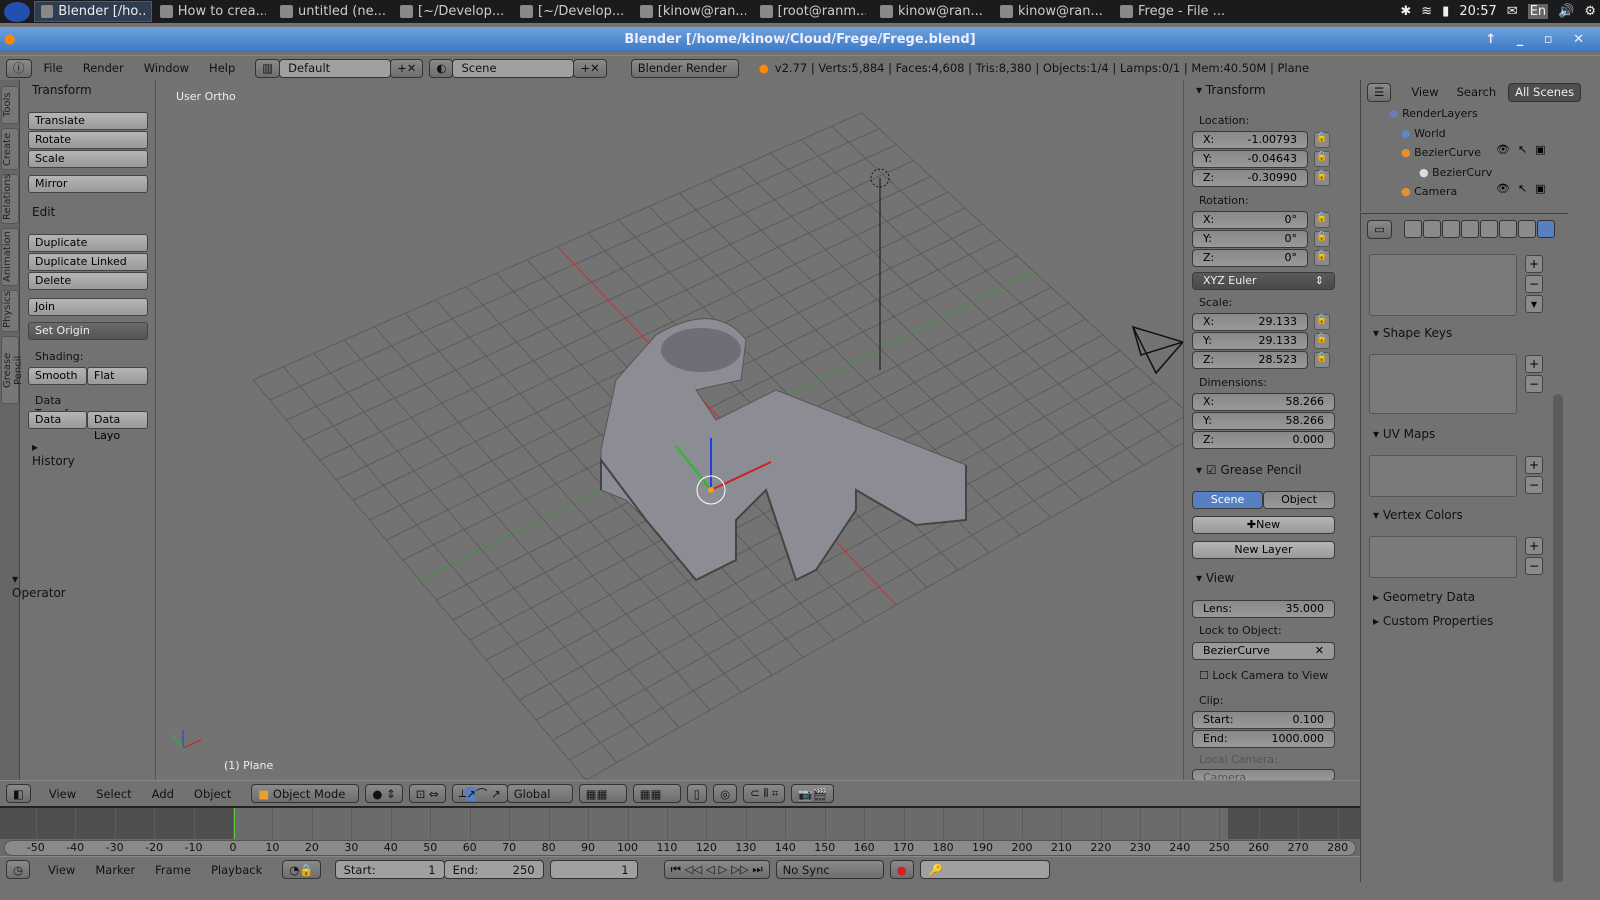 The height and width of the screenshot is (900, 1600). Describe the element at coordinates (17, 11) in the screenshot. I see `start-menu-icon` at that location.